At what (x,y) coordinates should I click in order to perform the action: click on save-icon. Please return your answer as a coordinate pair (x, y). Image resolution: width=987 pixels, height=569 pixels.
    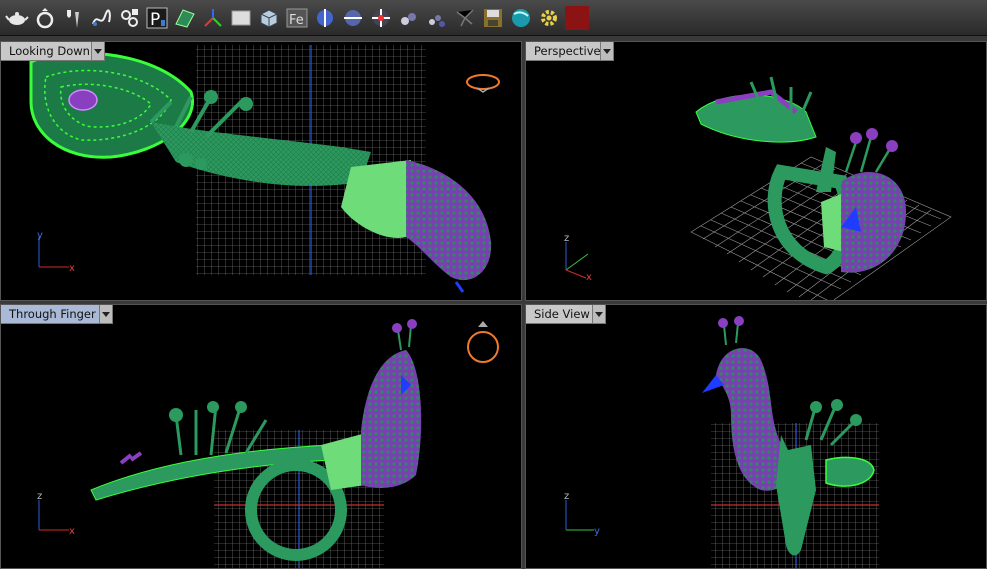
    Looking at the image, I should click on (493, 18).